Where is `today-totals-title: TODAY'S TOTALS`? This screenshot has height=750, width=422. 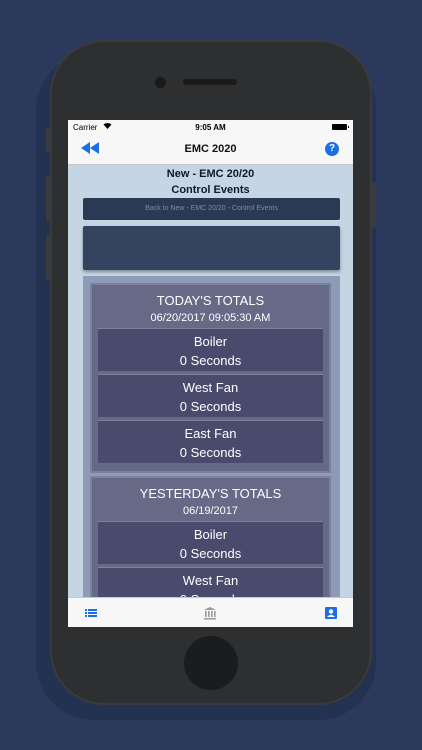
today-totals-title: TODAY'S TOTALS is located at coordinates (210, 300).